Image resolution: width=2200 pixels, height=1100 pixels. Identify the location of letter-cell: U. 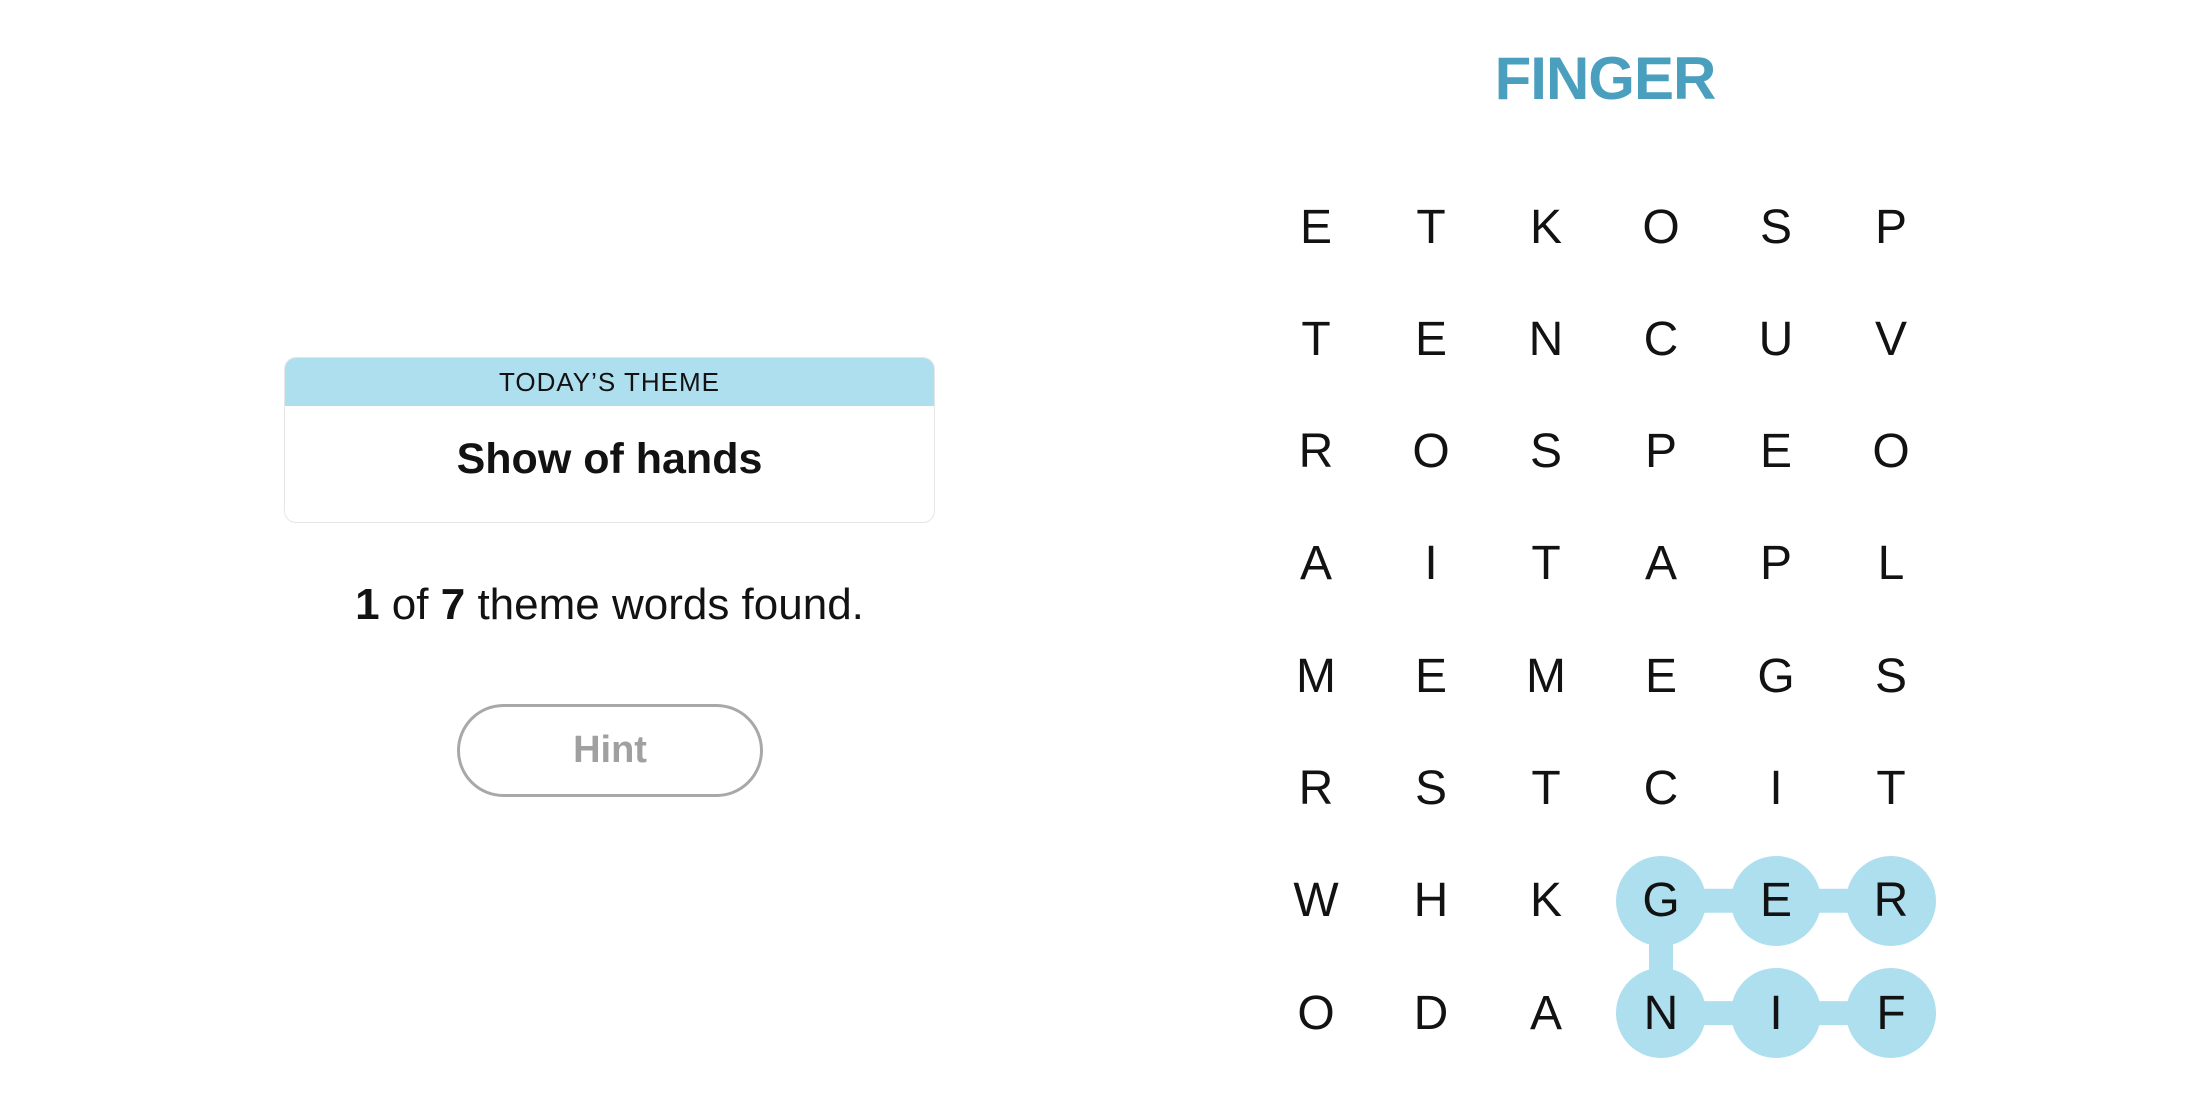
(1776, 339).